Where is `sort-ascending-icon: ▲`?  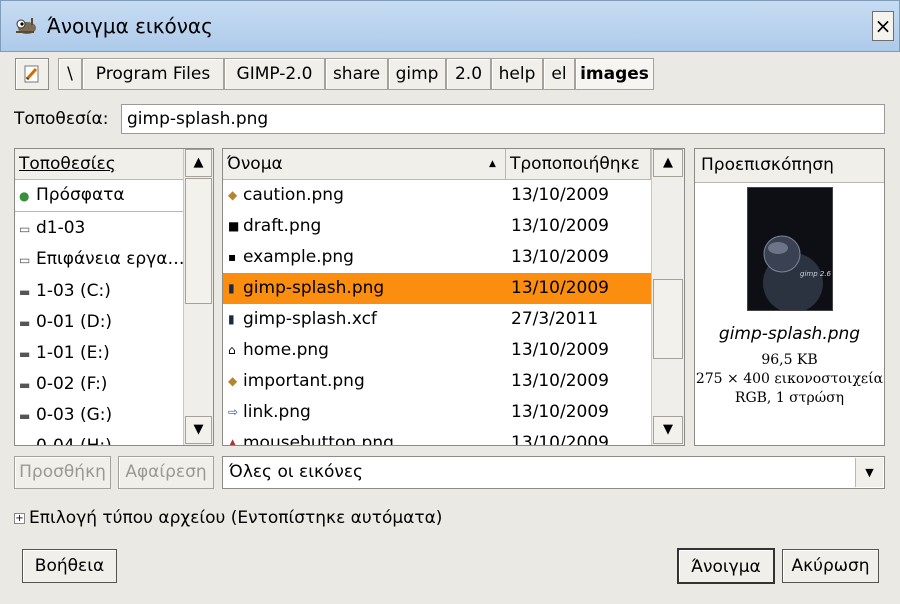
sort-ascending-icon: ▲ is located at coordinates (492, 164).